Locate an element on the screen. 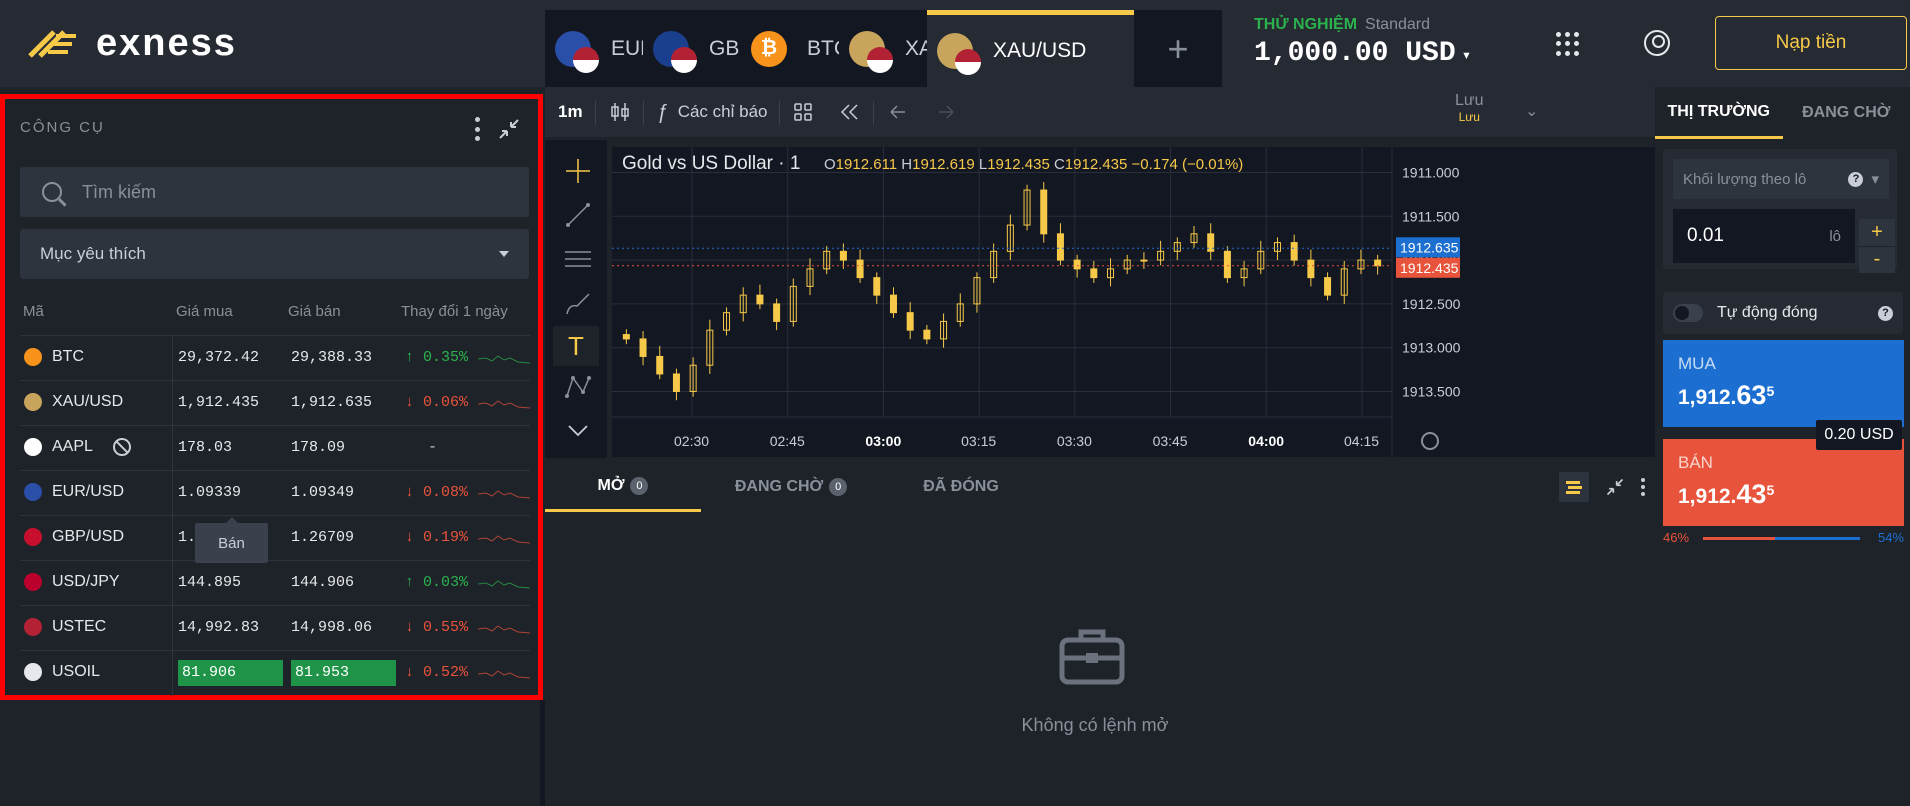 The width and height of the screenshot is (1910, 806). deposit-button: Nạp tiền is located at coordinates (1811, 43).